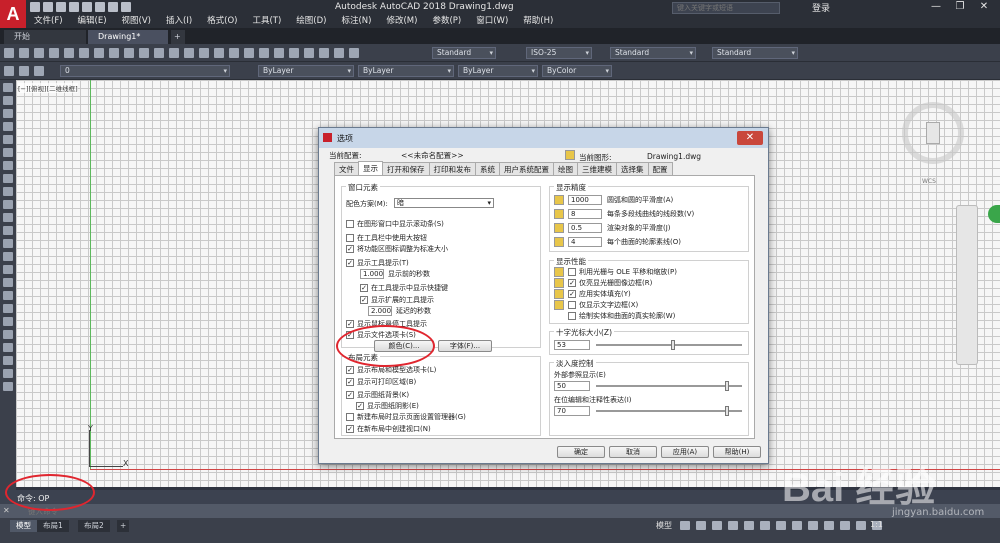 This screenshot has height=543, width=1000. What do you see at coordinates (182, 21) in the screenshot?
I see `menu-insert: 插入(I)` at bounding box center [182, 21].